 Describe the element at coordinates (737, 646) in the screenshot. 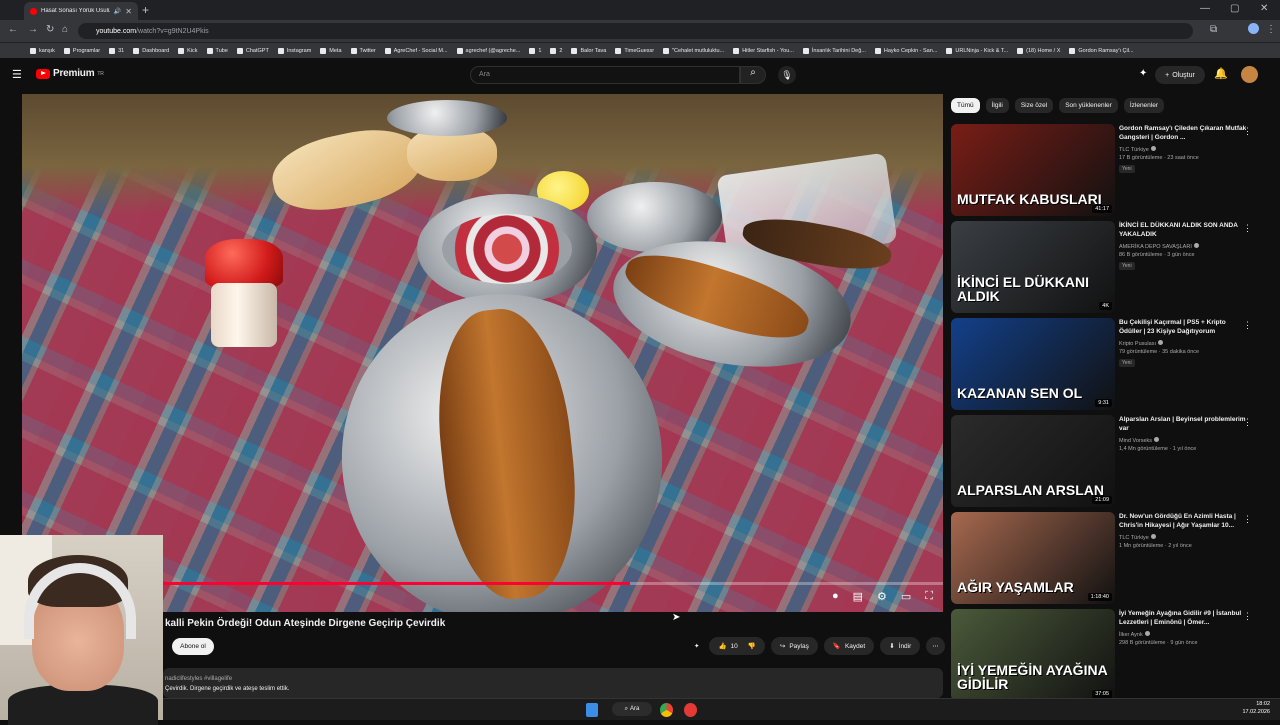

I see `like-button: 👍 10 👎` at that location.